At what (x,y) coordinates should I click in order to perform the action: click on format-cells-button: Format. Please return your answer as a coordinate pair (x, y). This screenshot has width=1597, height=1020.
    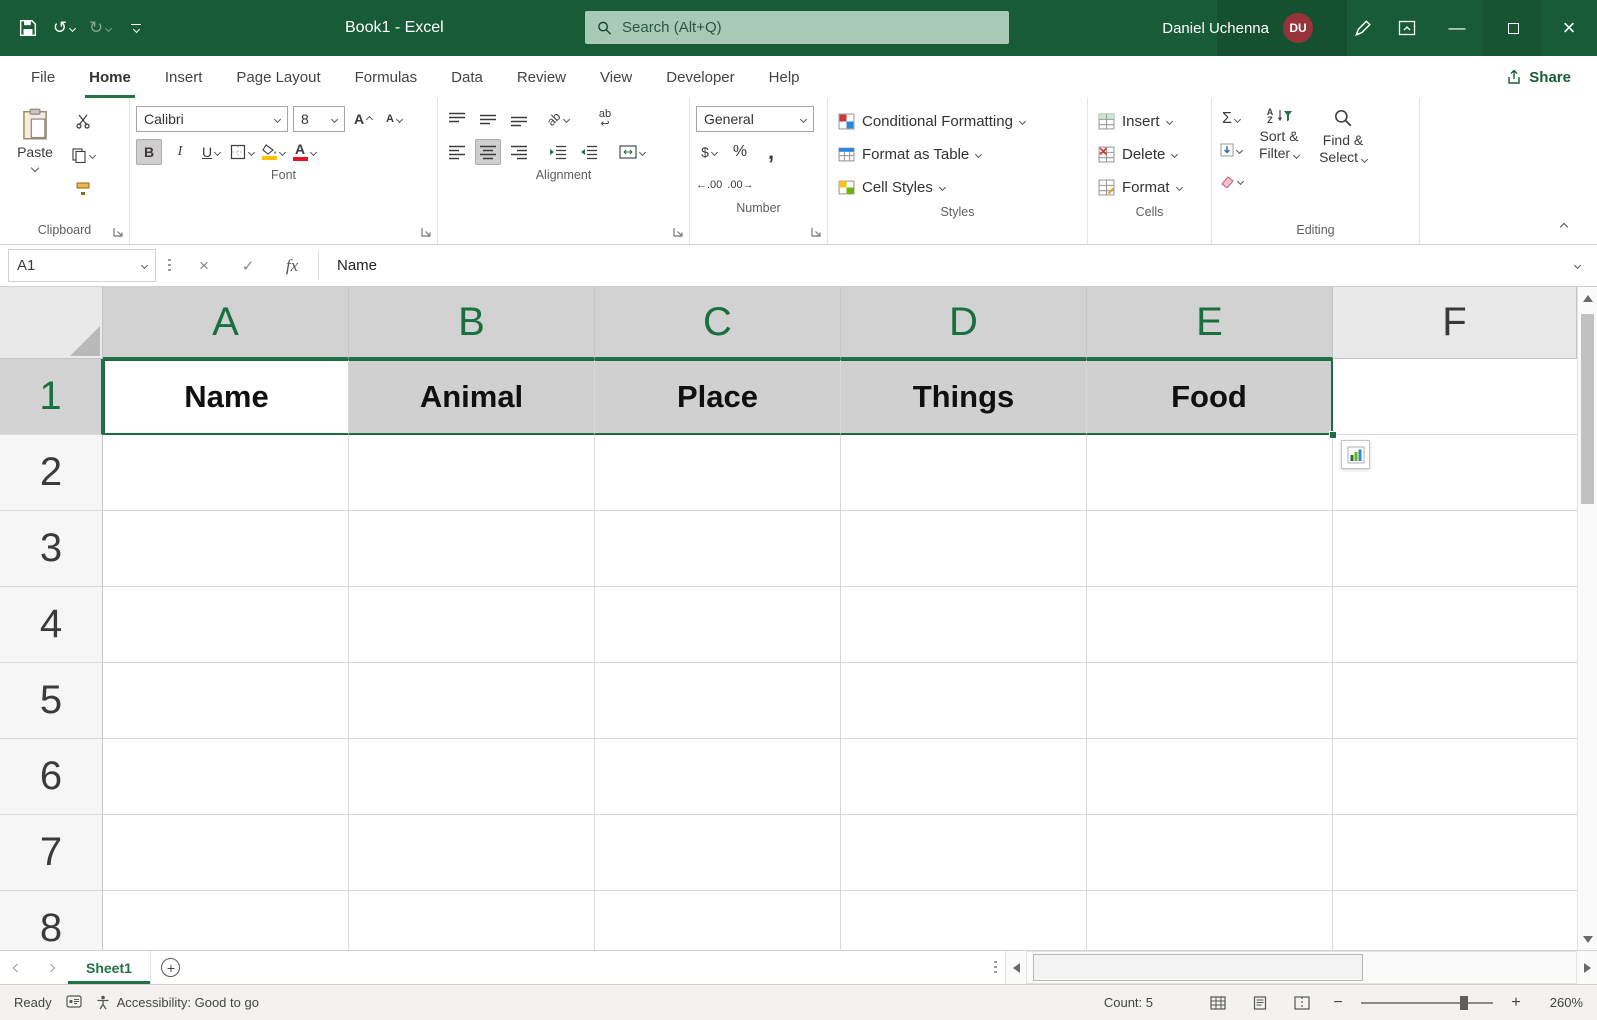
    Looking at the image, I should click on (1149, 187).